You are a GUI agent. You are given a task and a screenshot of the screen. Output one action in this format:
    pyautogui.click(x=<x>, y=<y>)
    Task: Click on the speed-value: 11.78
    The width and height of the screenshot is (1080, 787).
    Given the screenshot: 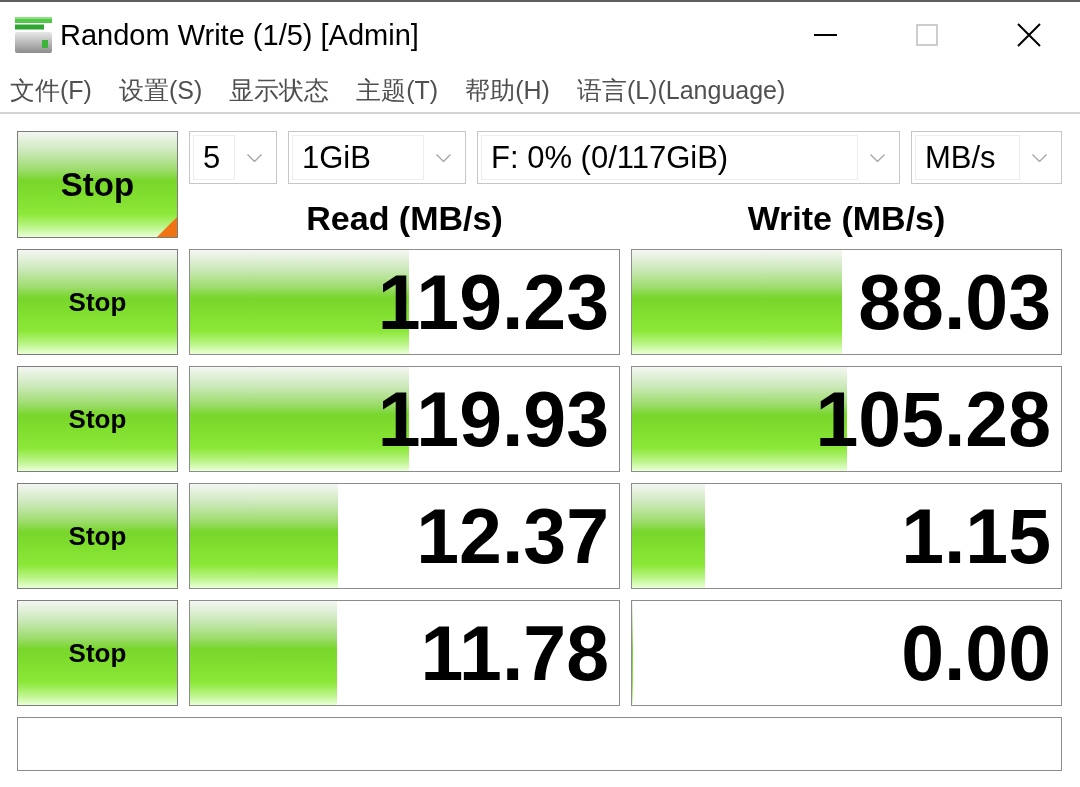 What is the action you would take?
    pyautogui.click(x=515, y=653)
    